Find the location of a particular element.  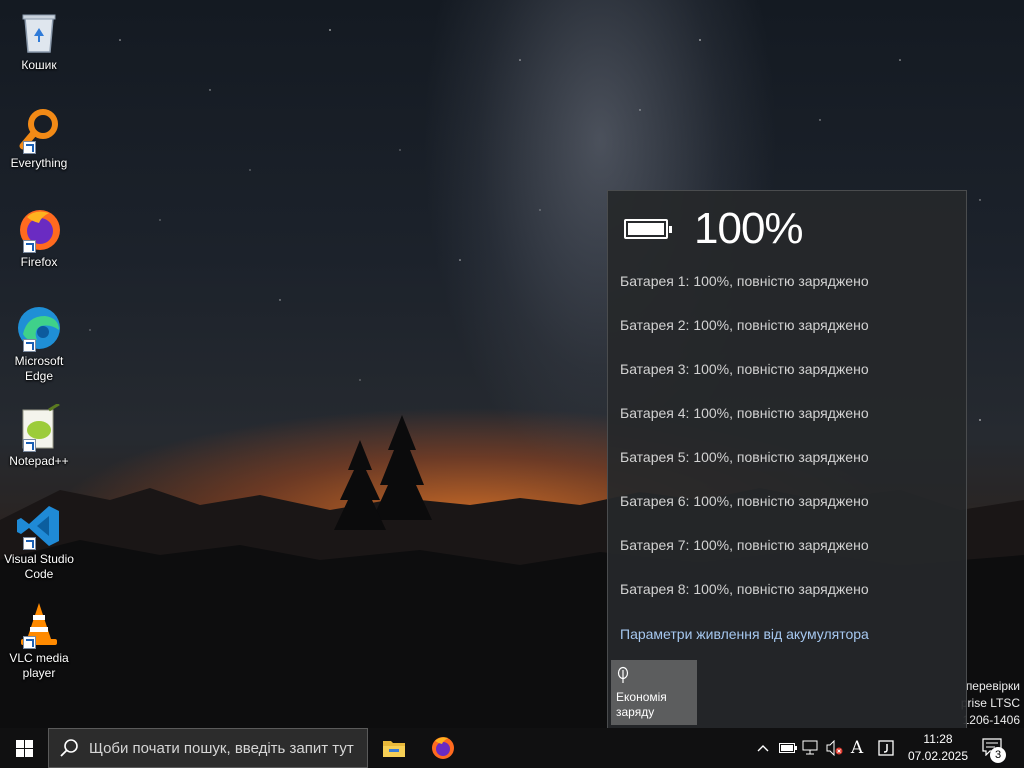

recycle-bin-icon is located at coordinates (39, 32).